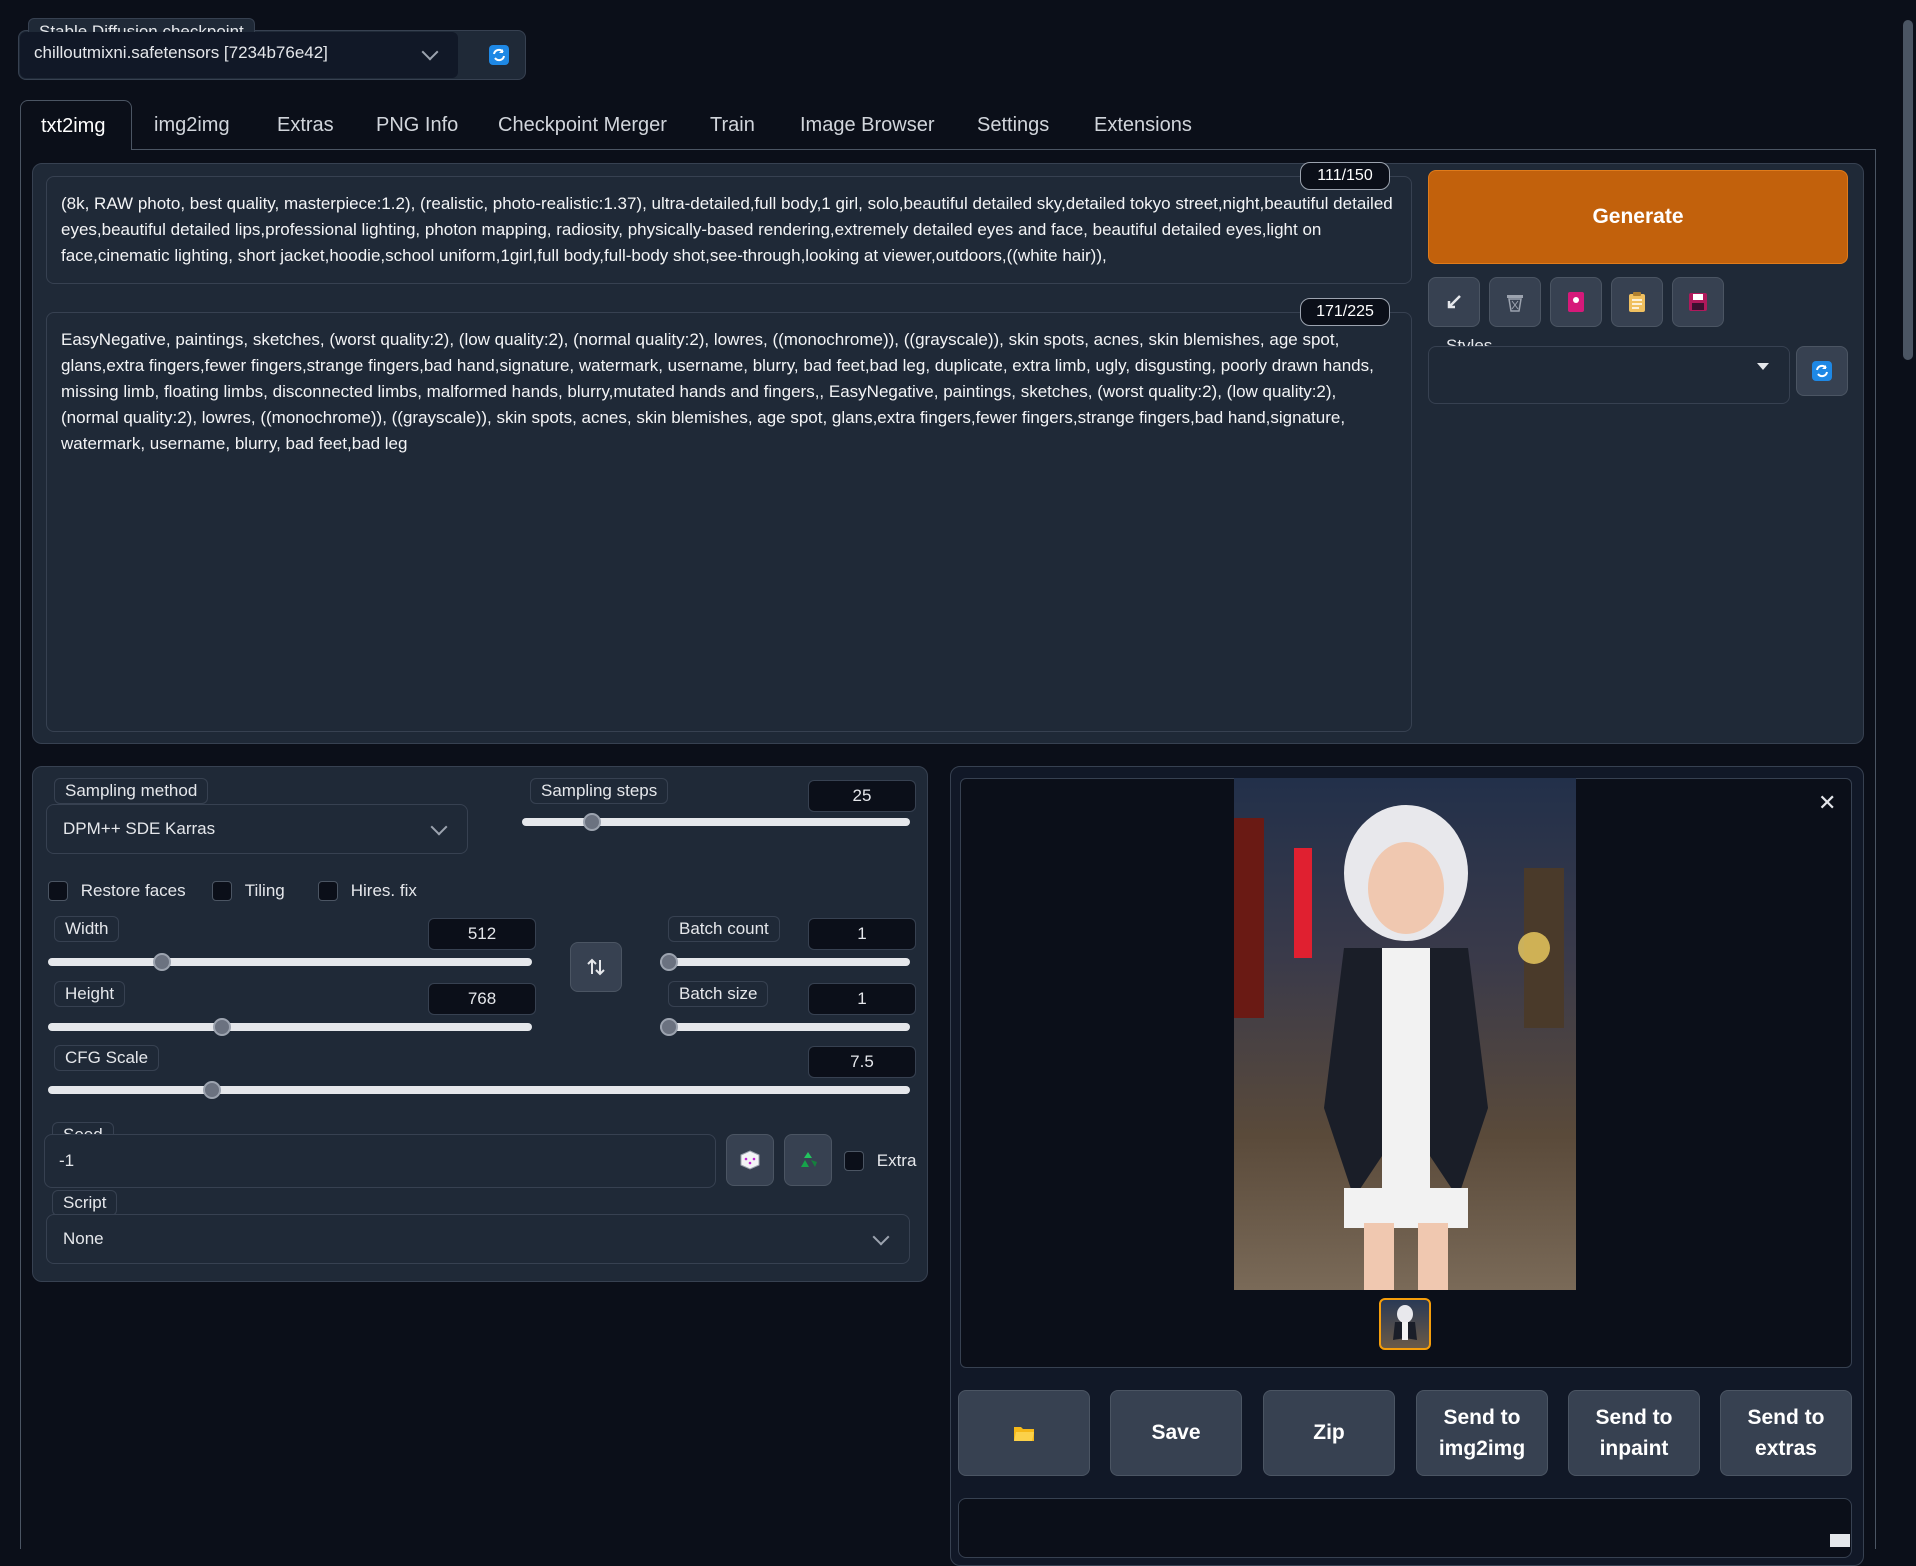  I want to click on sampling-steps-input: 25, so click(862, 796).